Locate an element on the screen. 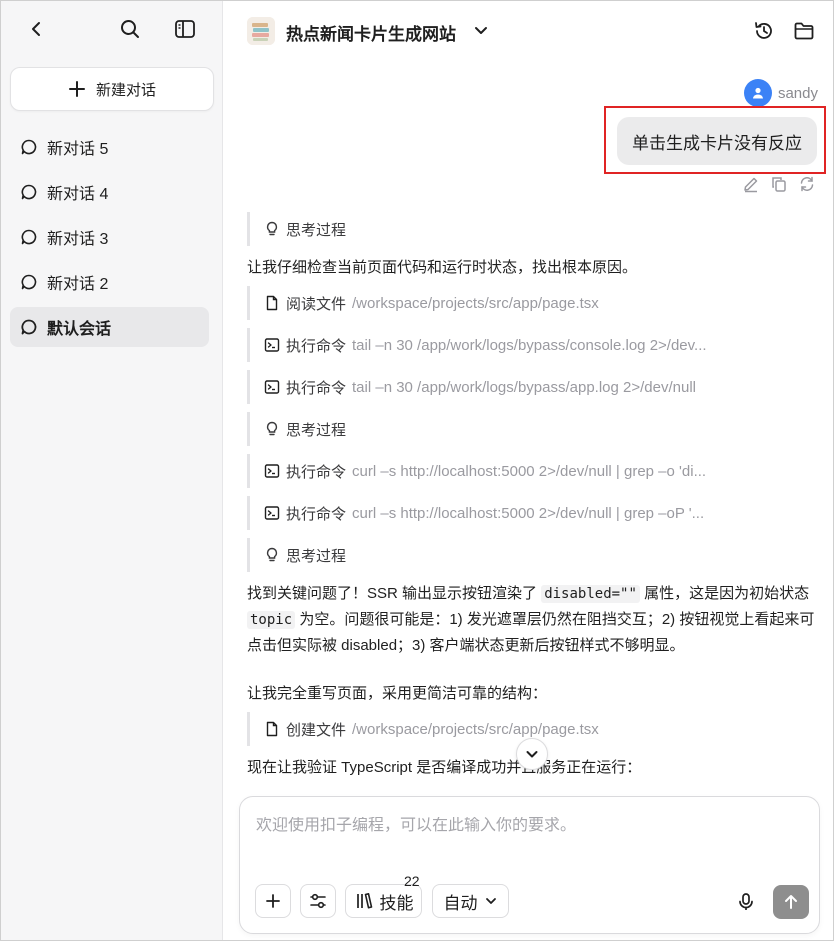 This screenshot has height=941, width=834. copy-icon is located at coordinates (779, 184).